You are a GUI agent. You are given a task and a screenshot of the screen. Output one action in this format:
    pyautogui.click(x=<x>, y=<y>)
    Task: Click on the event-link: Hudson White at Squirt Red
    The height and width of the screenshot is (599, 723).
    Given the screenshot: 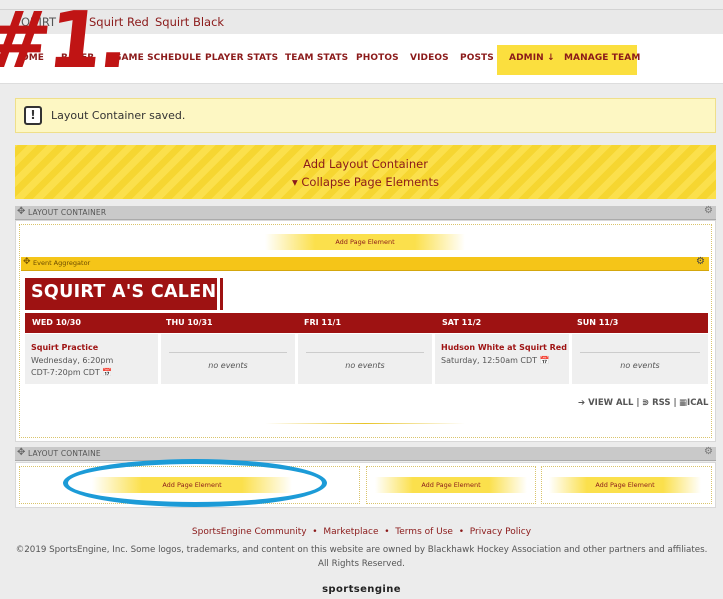 What is the action you would take?
    pyautogui.click(x=504, y=347)
    